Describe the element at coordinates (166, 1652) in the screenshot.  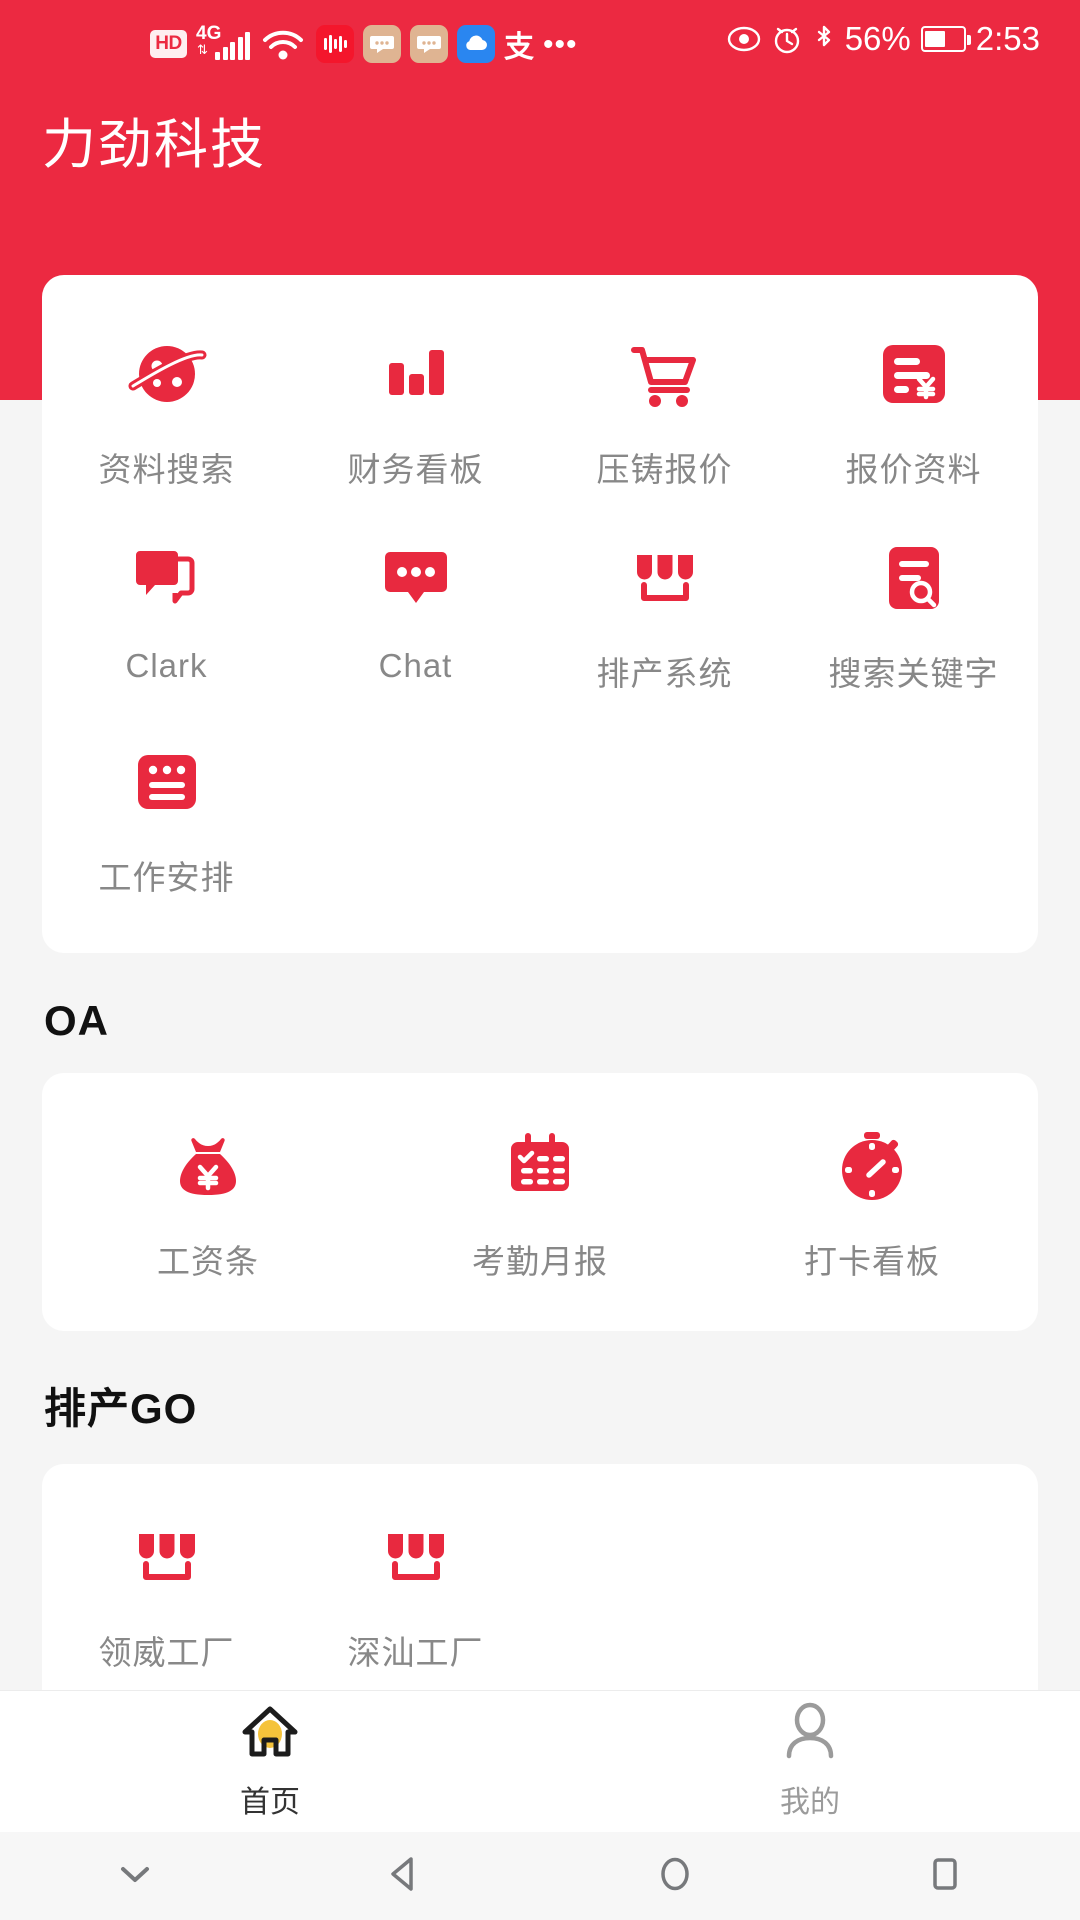
I see `app-tile-label: 领威工厂` at that location.